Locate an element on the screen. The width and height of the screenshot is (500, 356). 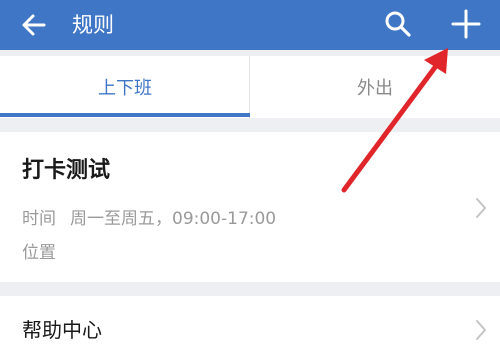
time-label: 时间 is located at coordinates (39, 219).